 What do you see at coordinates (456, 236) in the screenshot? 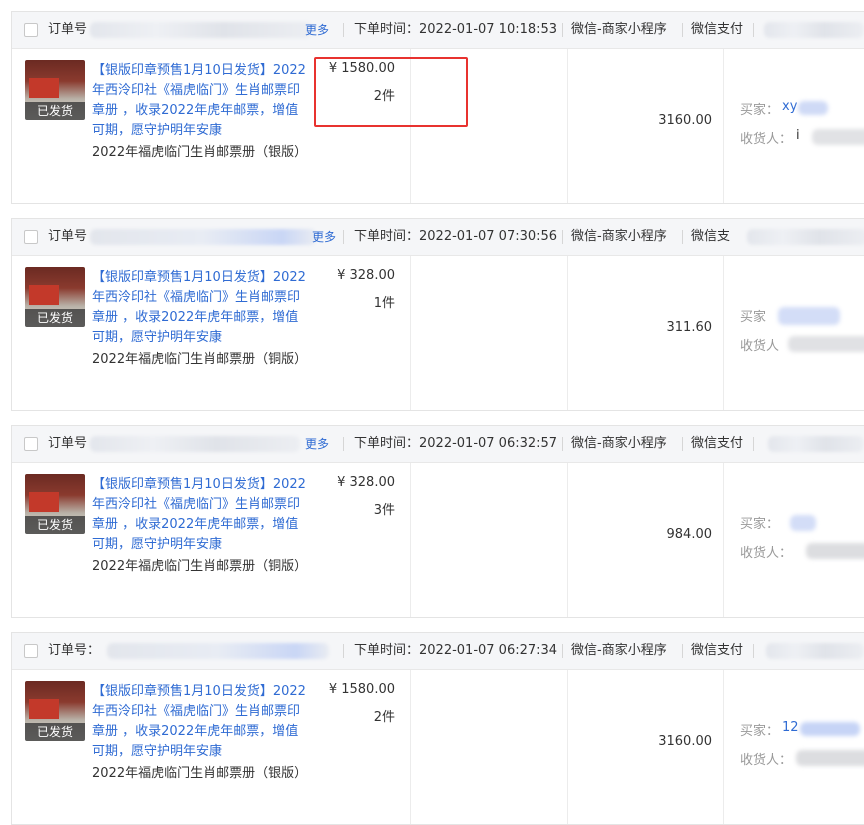
I see `order-time: 下单时间：2022-01-07 07:30:56` at bounding box center [456, 236].